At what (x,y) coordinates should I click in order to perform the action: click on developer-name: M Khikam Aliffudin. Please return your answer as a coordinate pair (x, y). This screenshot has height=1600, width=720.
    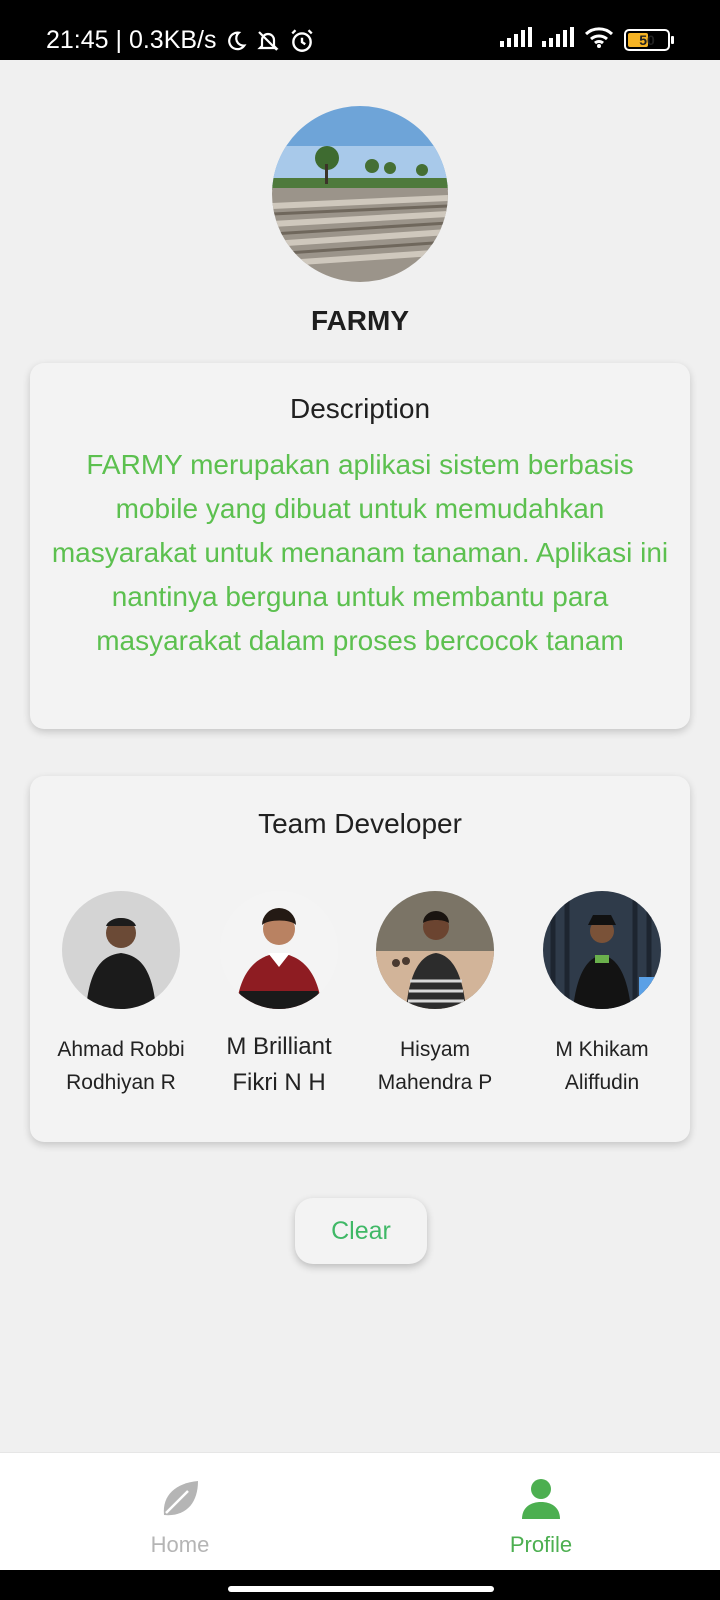
    Looking at the image, I should click on (602, 1066).